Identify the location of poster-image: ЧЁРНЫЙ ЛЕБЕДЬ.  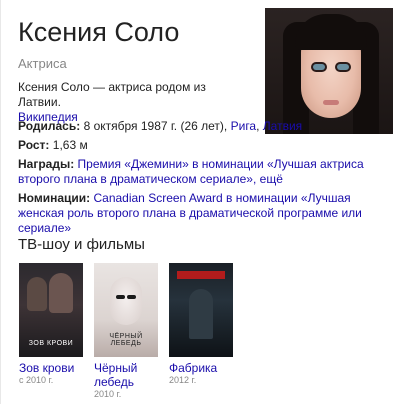
(126, 310).